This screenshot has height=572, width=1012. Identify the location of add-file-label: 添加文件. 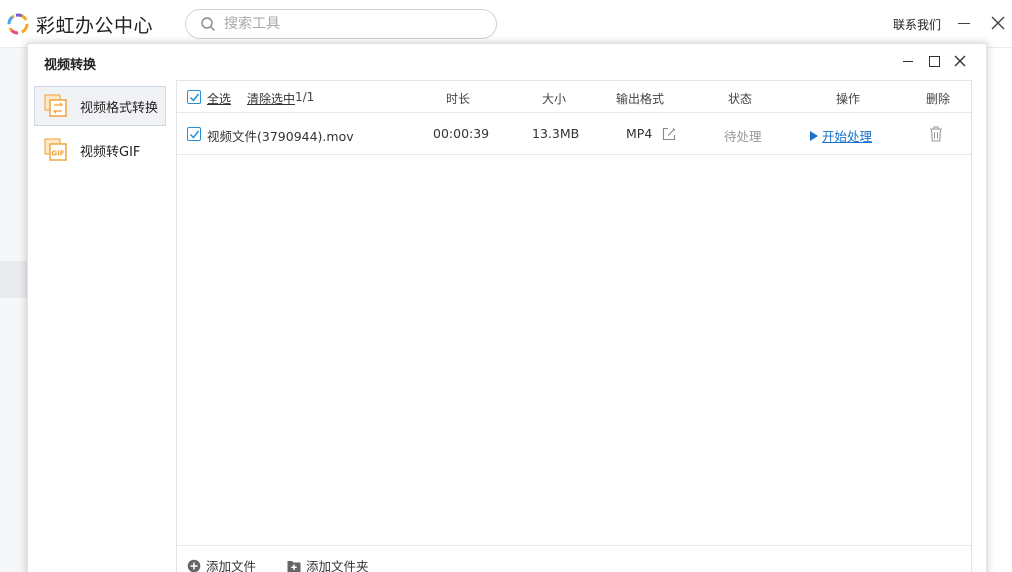
(231, 565).